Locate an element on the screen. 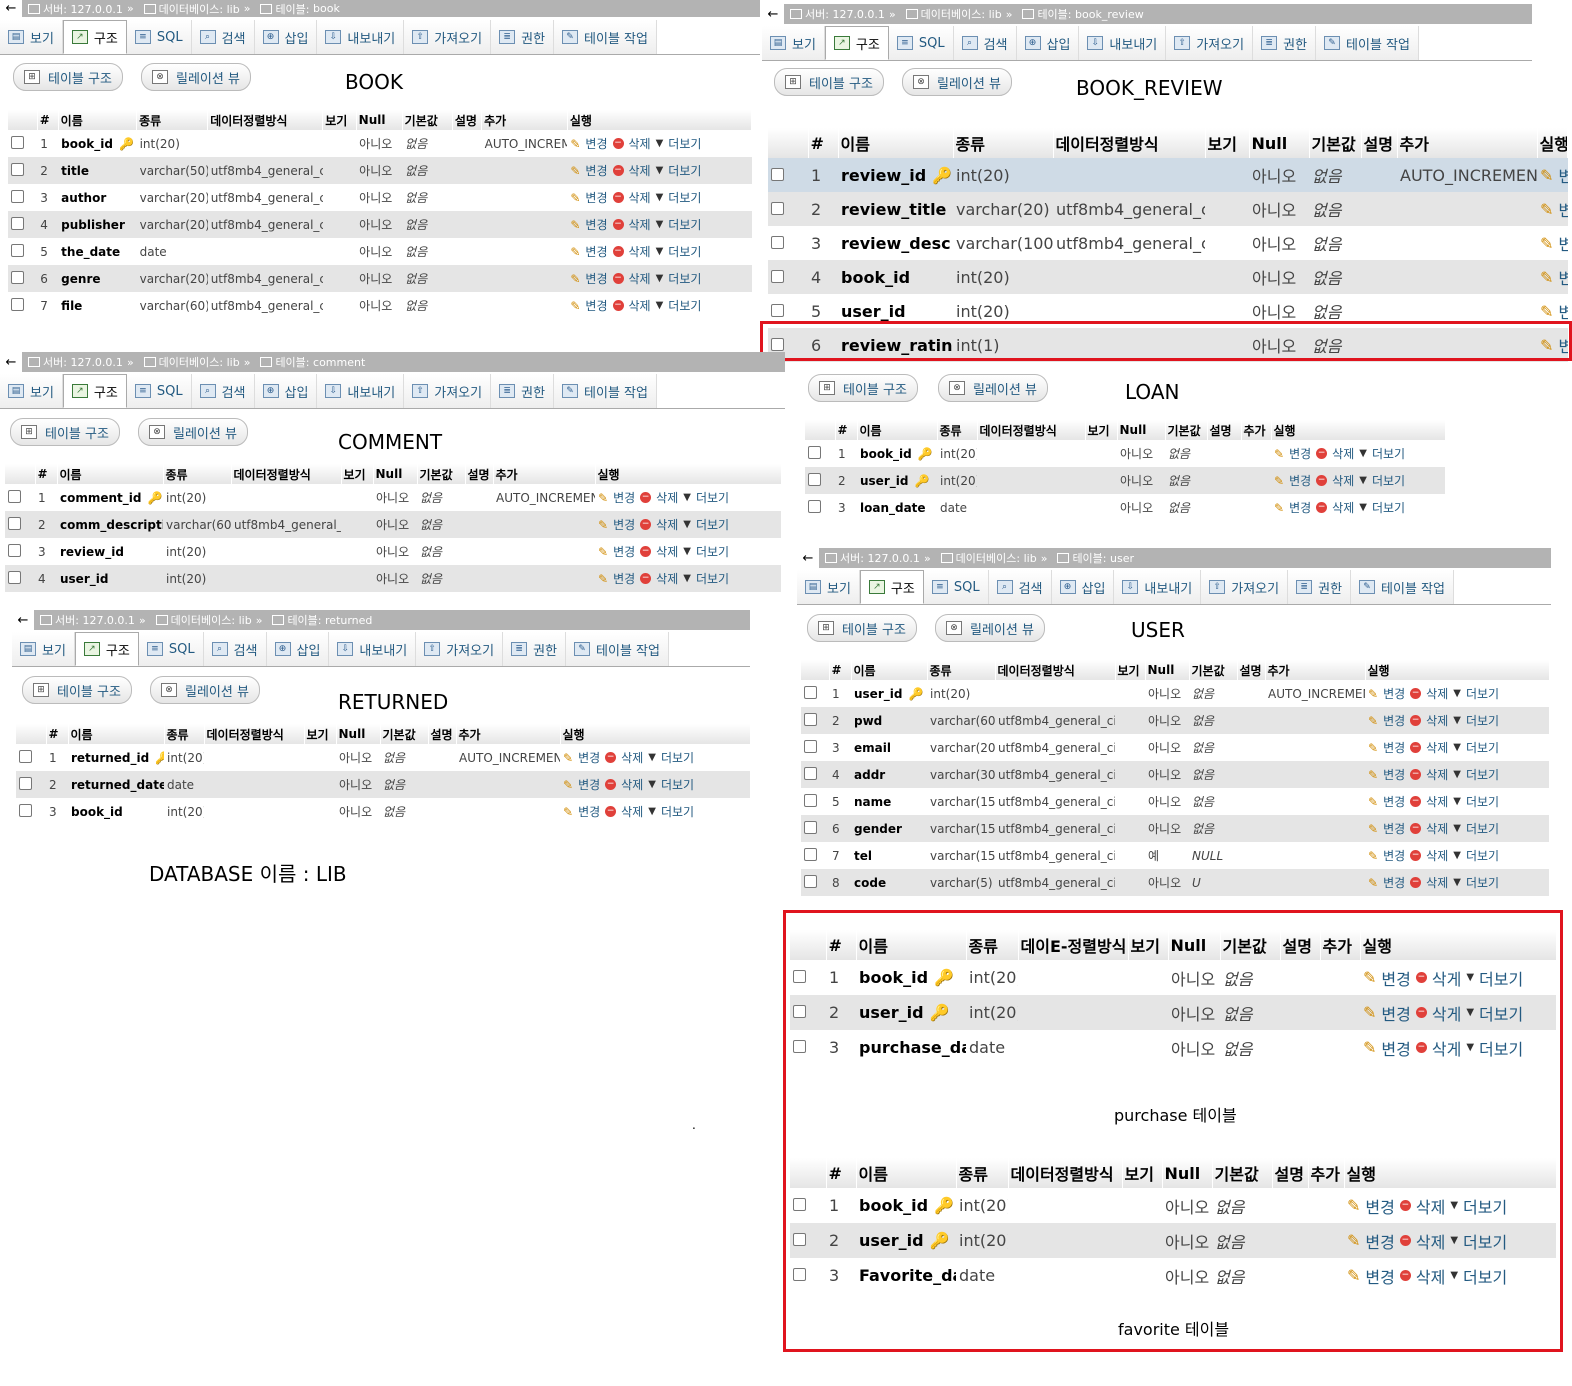 The image size is (1572, 1386). database-link: 데이터베이스: lib is located at coordinates (199, 9).